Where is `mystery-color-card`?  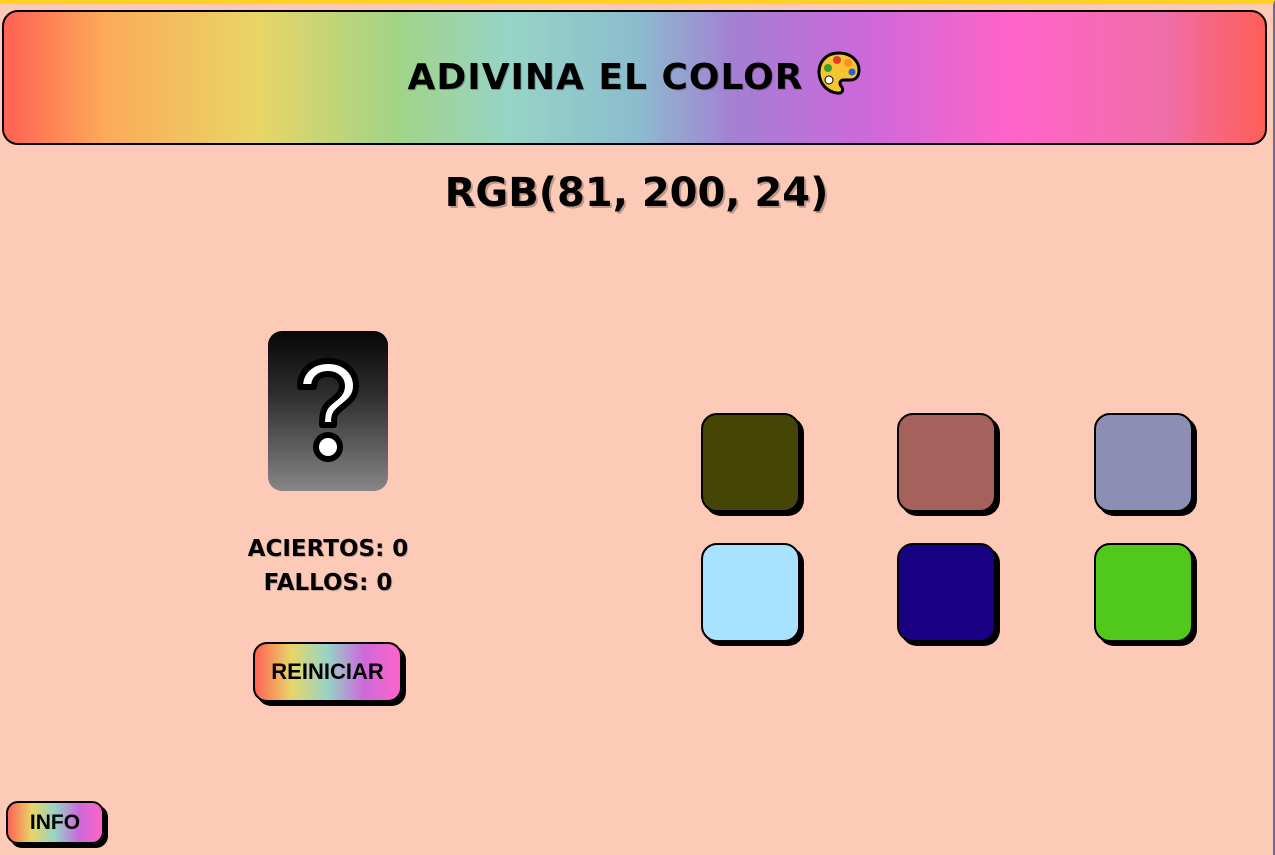
mystery-color-card is located at coordinates (328, 411).